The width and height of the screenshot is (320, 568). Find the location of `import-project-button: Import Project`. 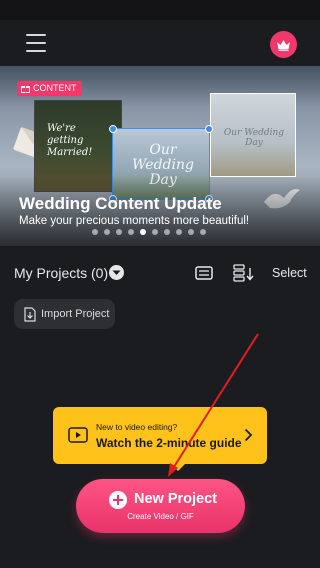

import-project-button: Import Project is located at coordinates (64, 314).